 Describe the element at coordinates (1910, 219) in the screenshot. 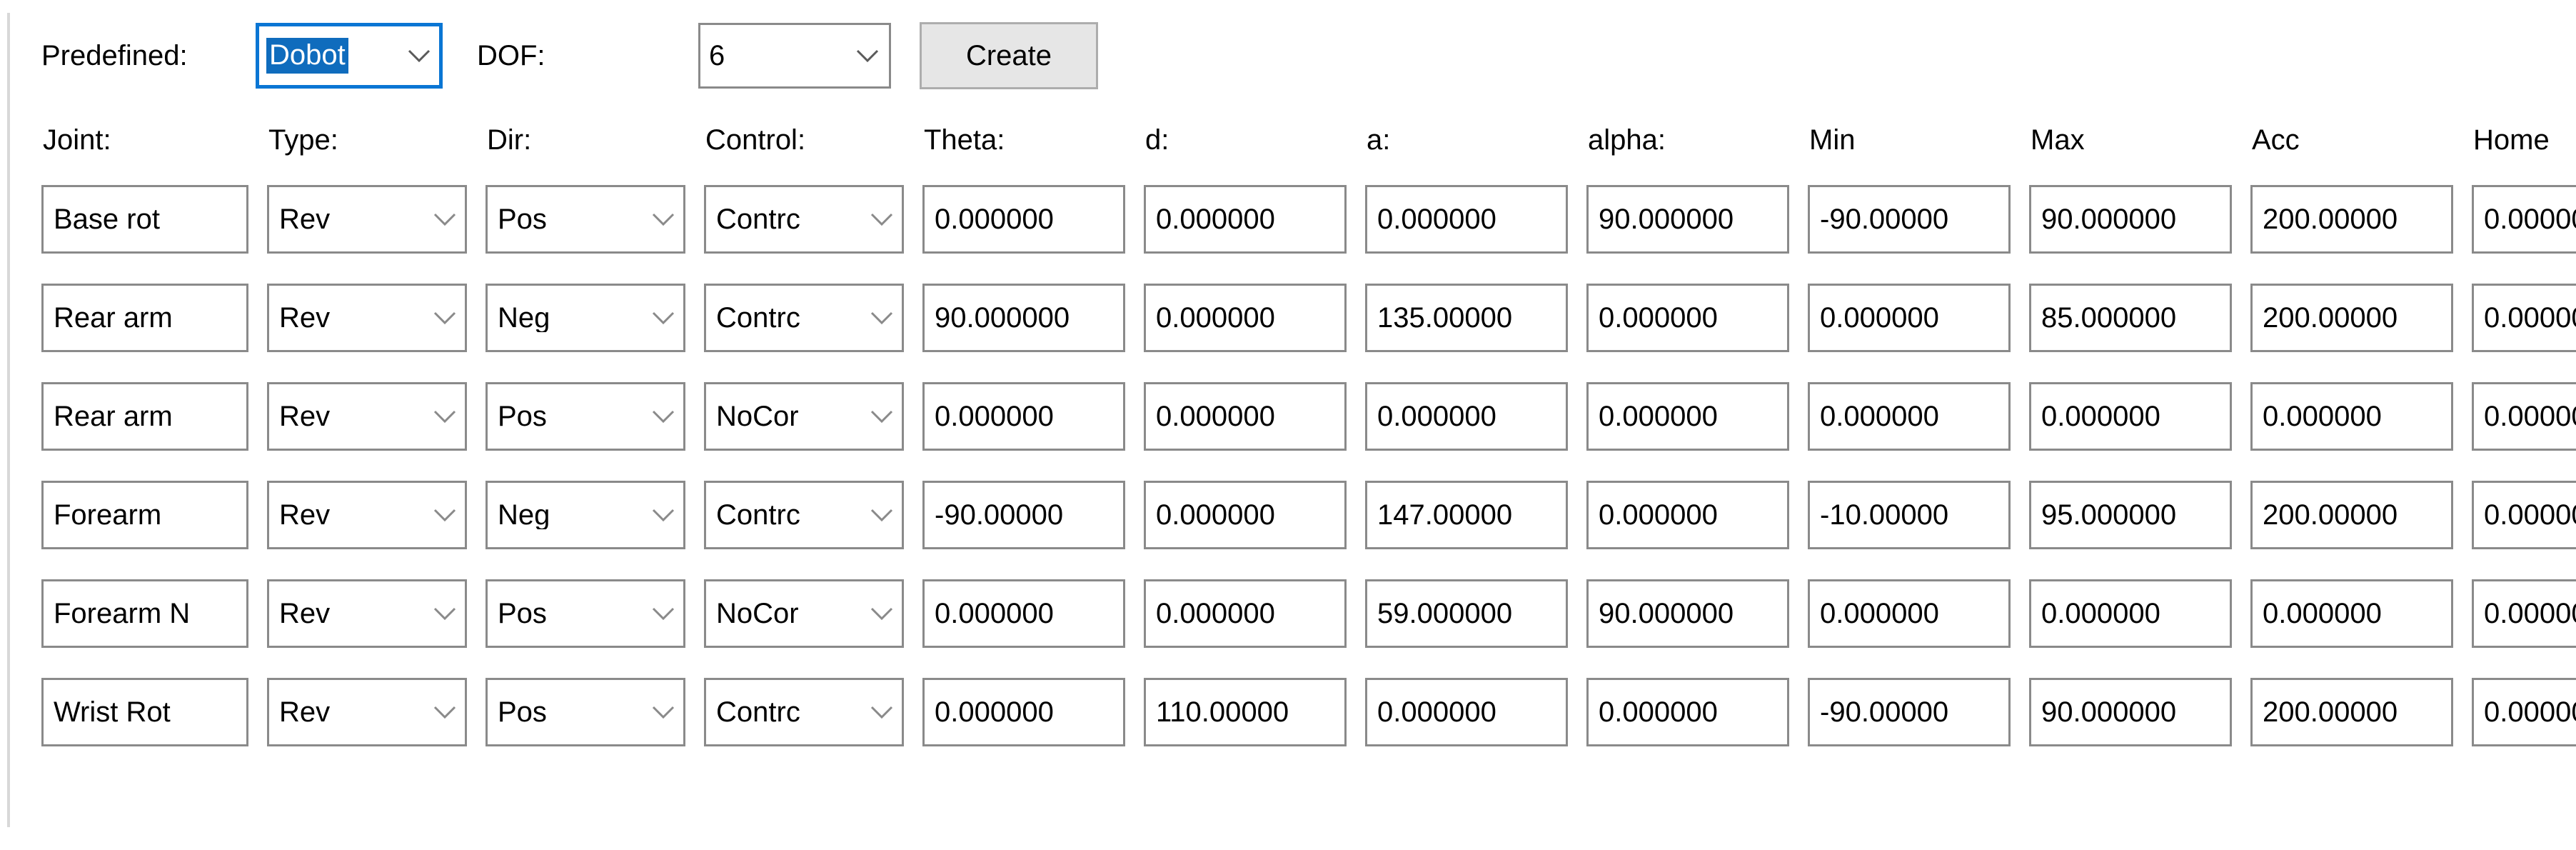

I see `min-input-0: -90.00000` at that location.